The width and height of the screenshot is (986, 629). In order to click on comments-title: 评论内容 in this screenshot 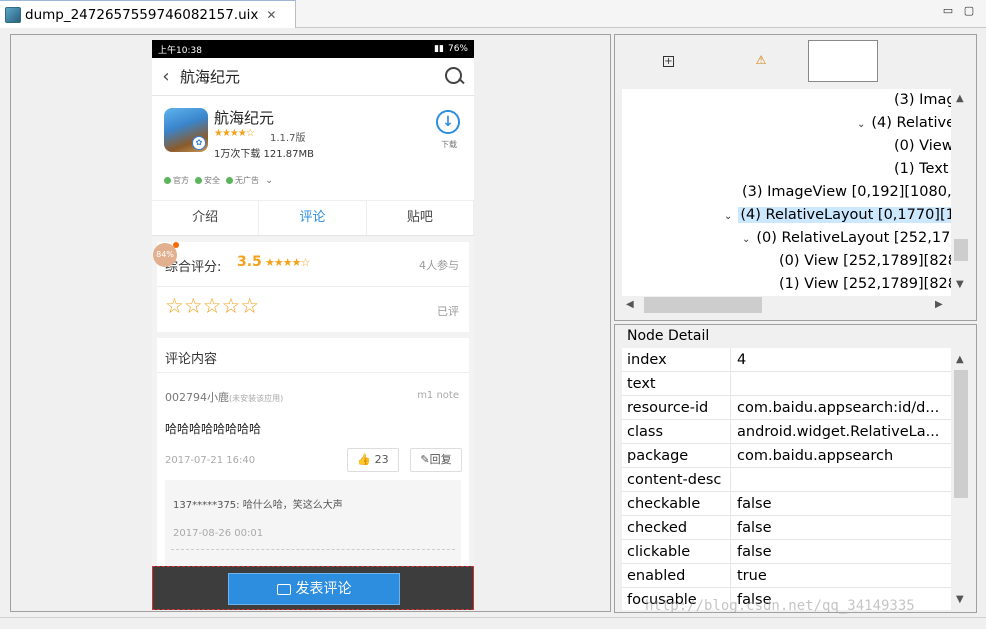, I will do `click(191, 359)`.